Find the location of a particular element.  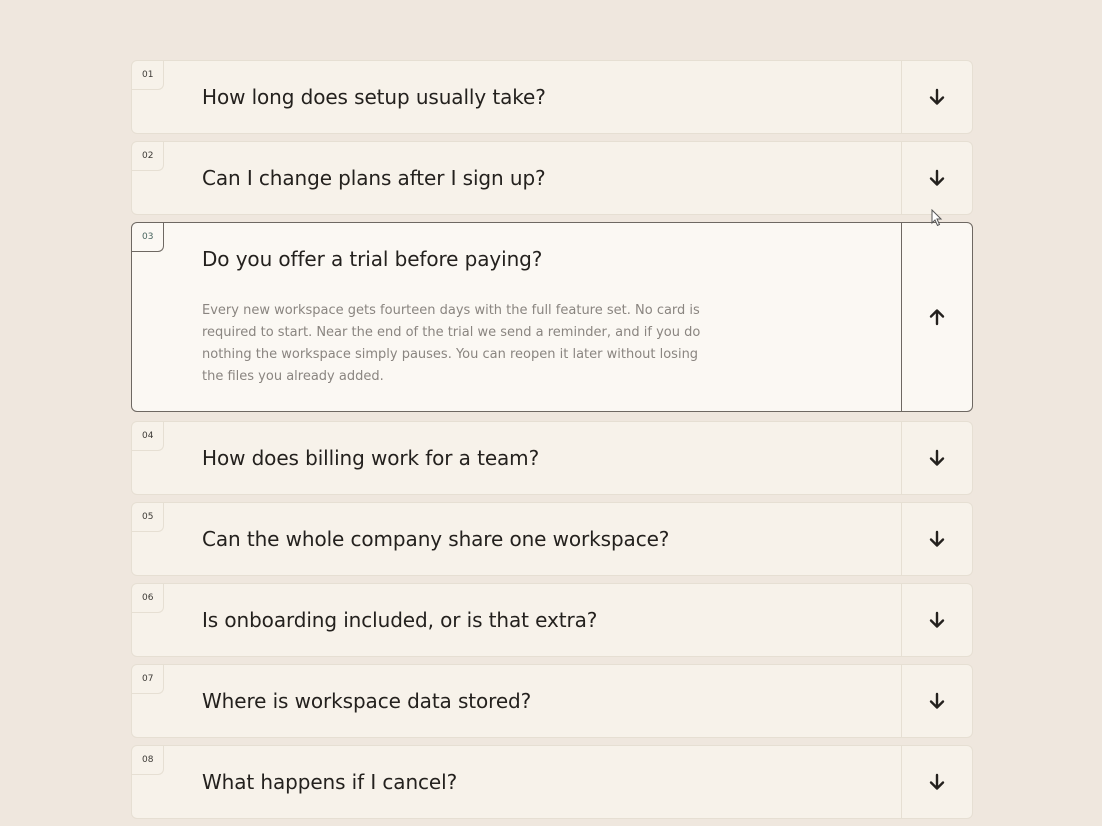

faq-item-07: 07 Where is workspace data stored? is located at coordinates (552, 701).